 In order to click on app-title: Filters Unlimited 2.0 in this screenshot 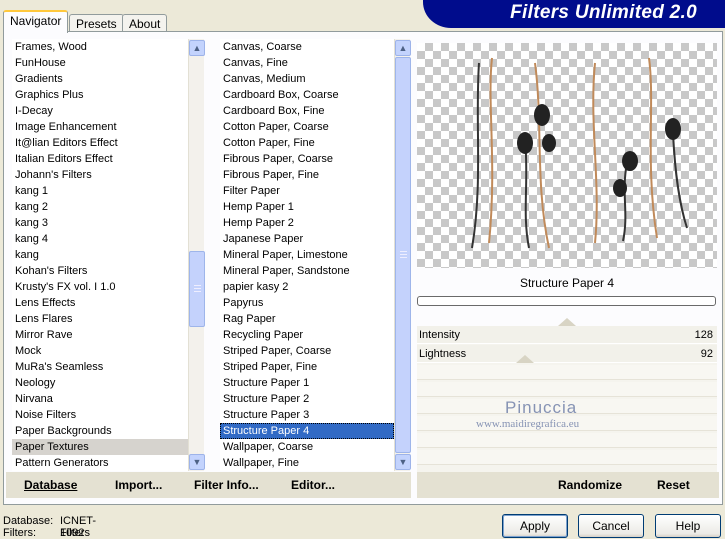, I will do `click(603, 12)`.